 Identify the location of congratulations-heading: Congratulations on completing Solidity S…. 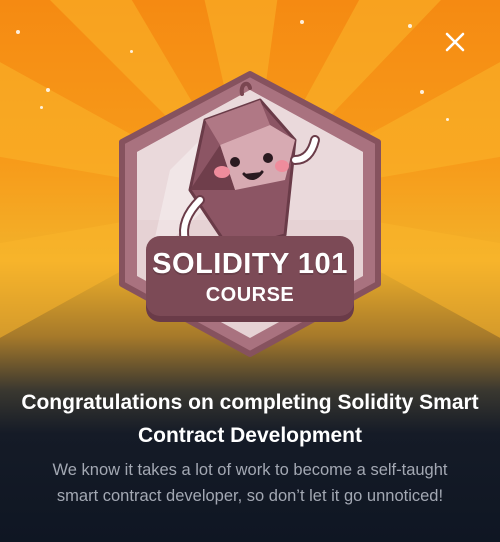
(250, 419).